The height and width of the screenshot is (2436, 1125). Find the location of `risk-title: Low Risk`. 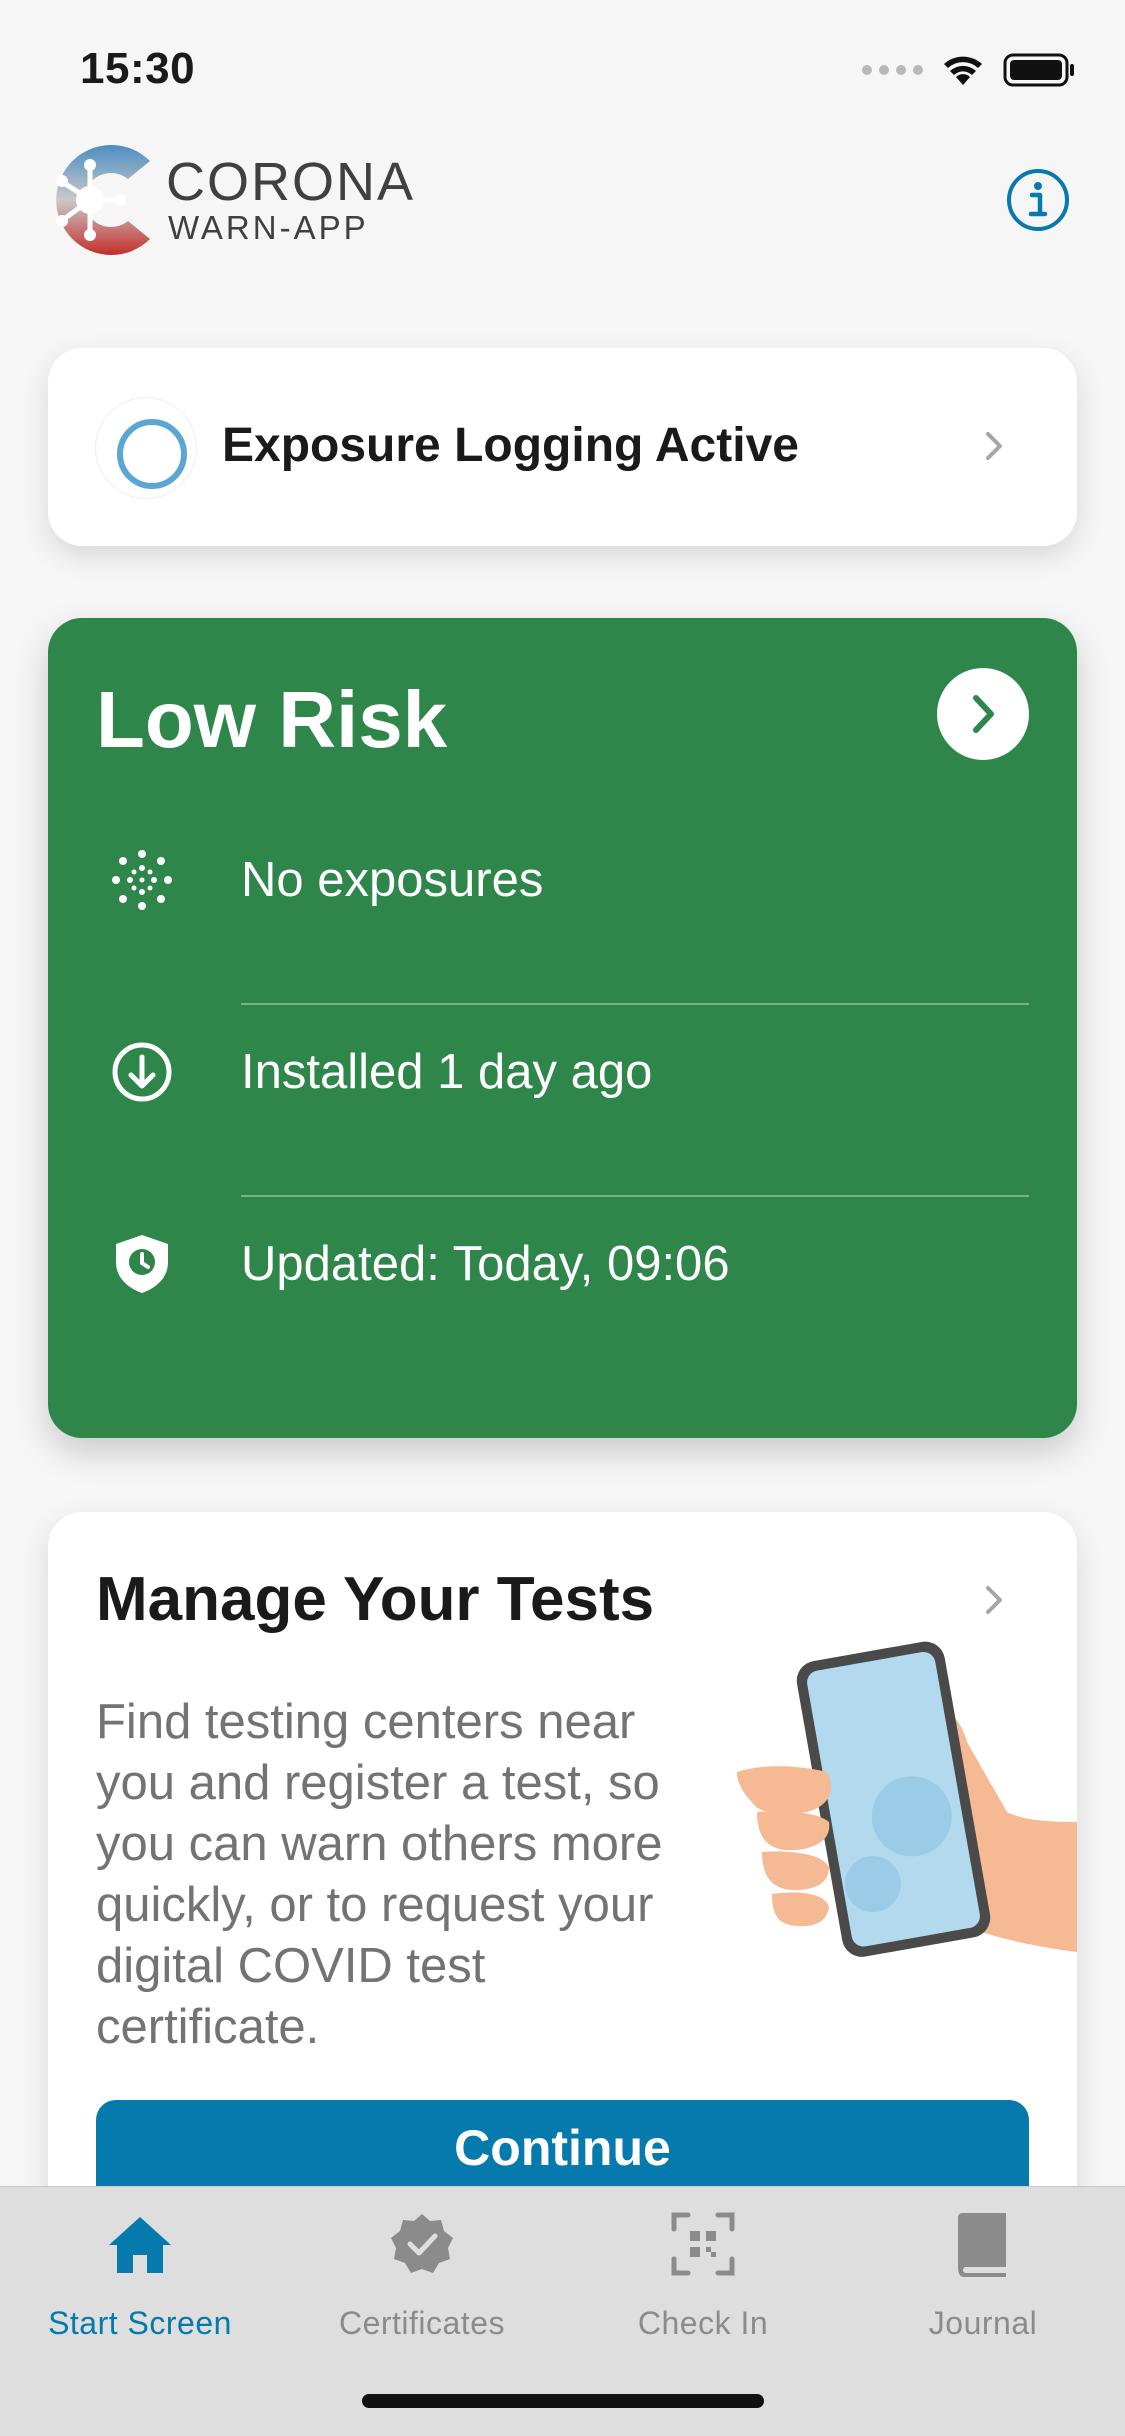

risk-title: Low Risk is located at coordinates (272, 719).